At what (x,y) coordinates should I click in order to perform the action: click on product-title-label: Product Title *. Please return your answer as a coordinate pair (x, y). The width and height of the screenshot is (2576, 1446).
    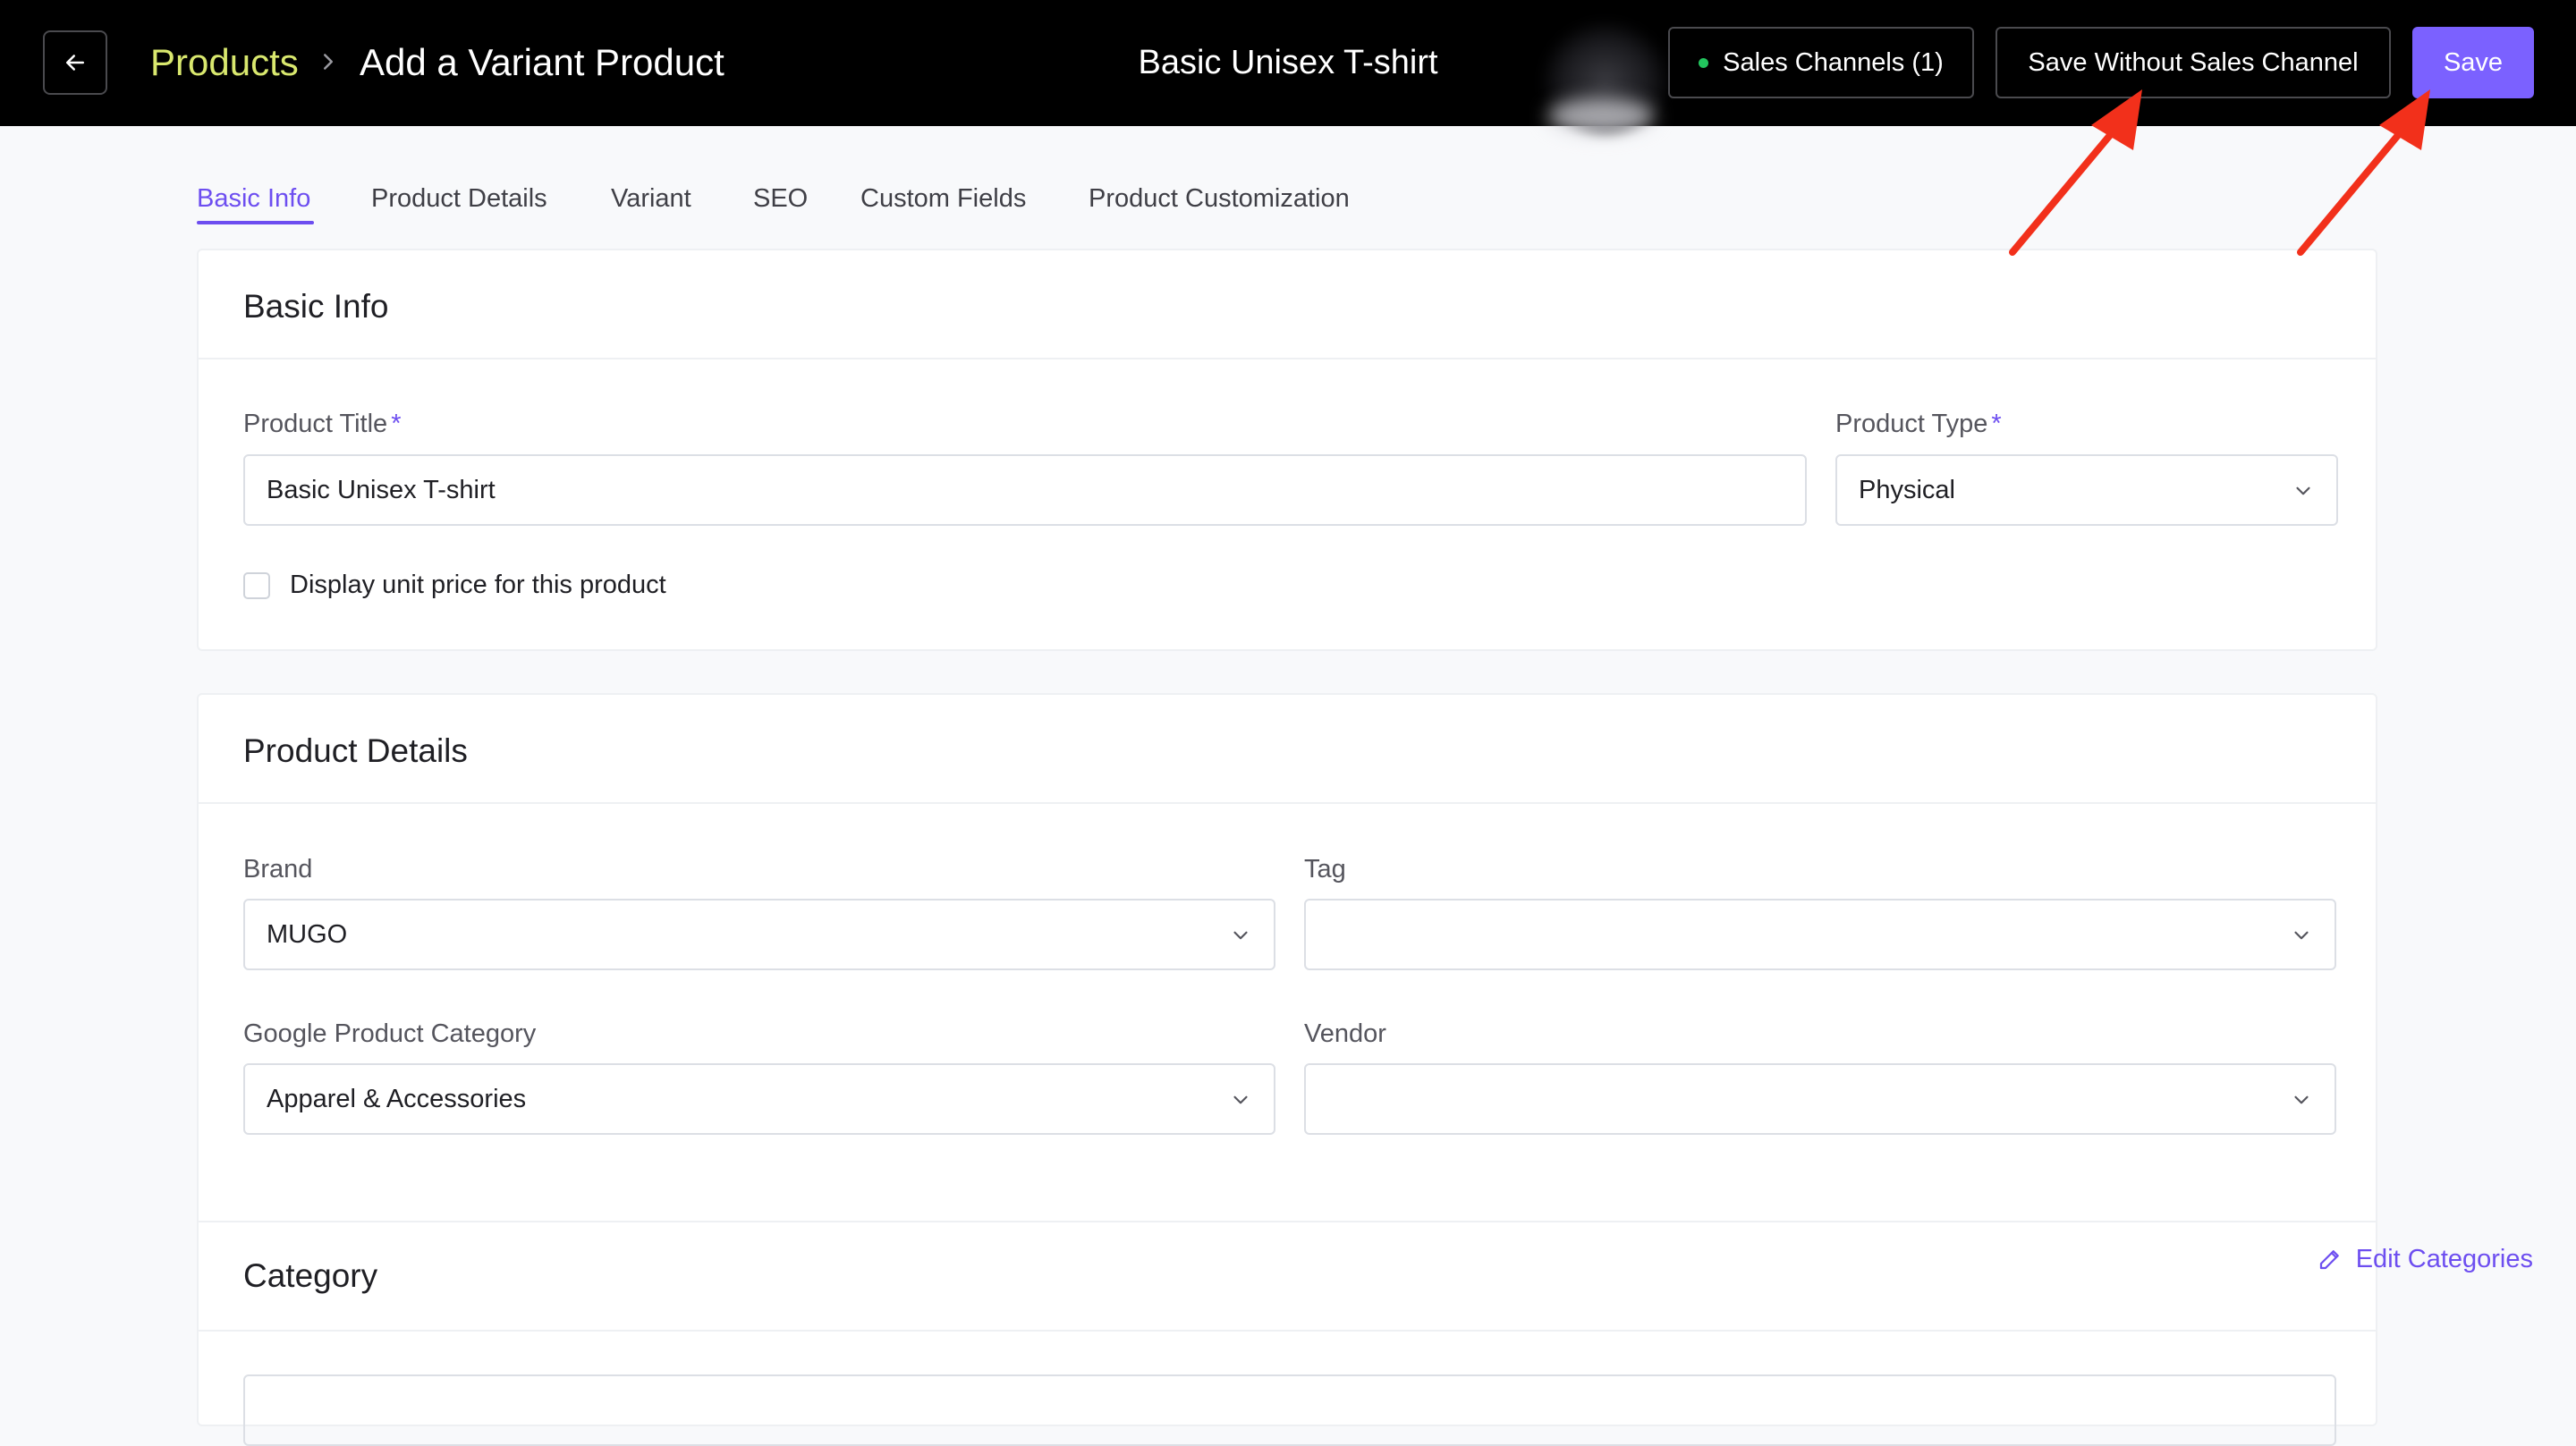
    Looking at the image, I should click on (322, 424).